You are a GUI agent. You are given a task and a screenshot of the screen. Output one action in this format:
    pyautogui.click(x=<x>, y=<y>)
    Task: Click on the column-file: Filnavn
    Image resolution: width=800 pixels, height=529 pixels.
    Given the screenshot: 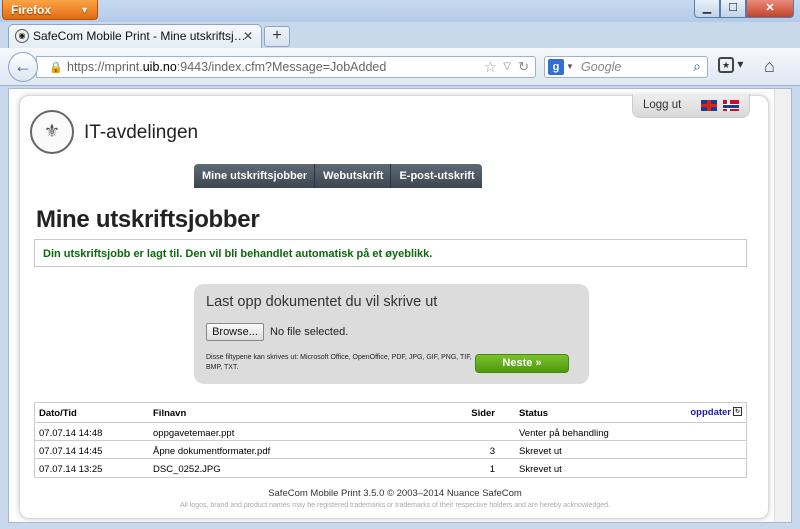 What is the action you would take?
    pyautogui.click(x=170, y=413)
    